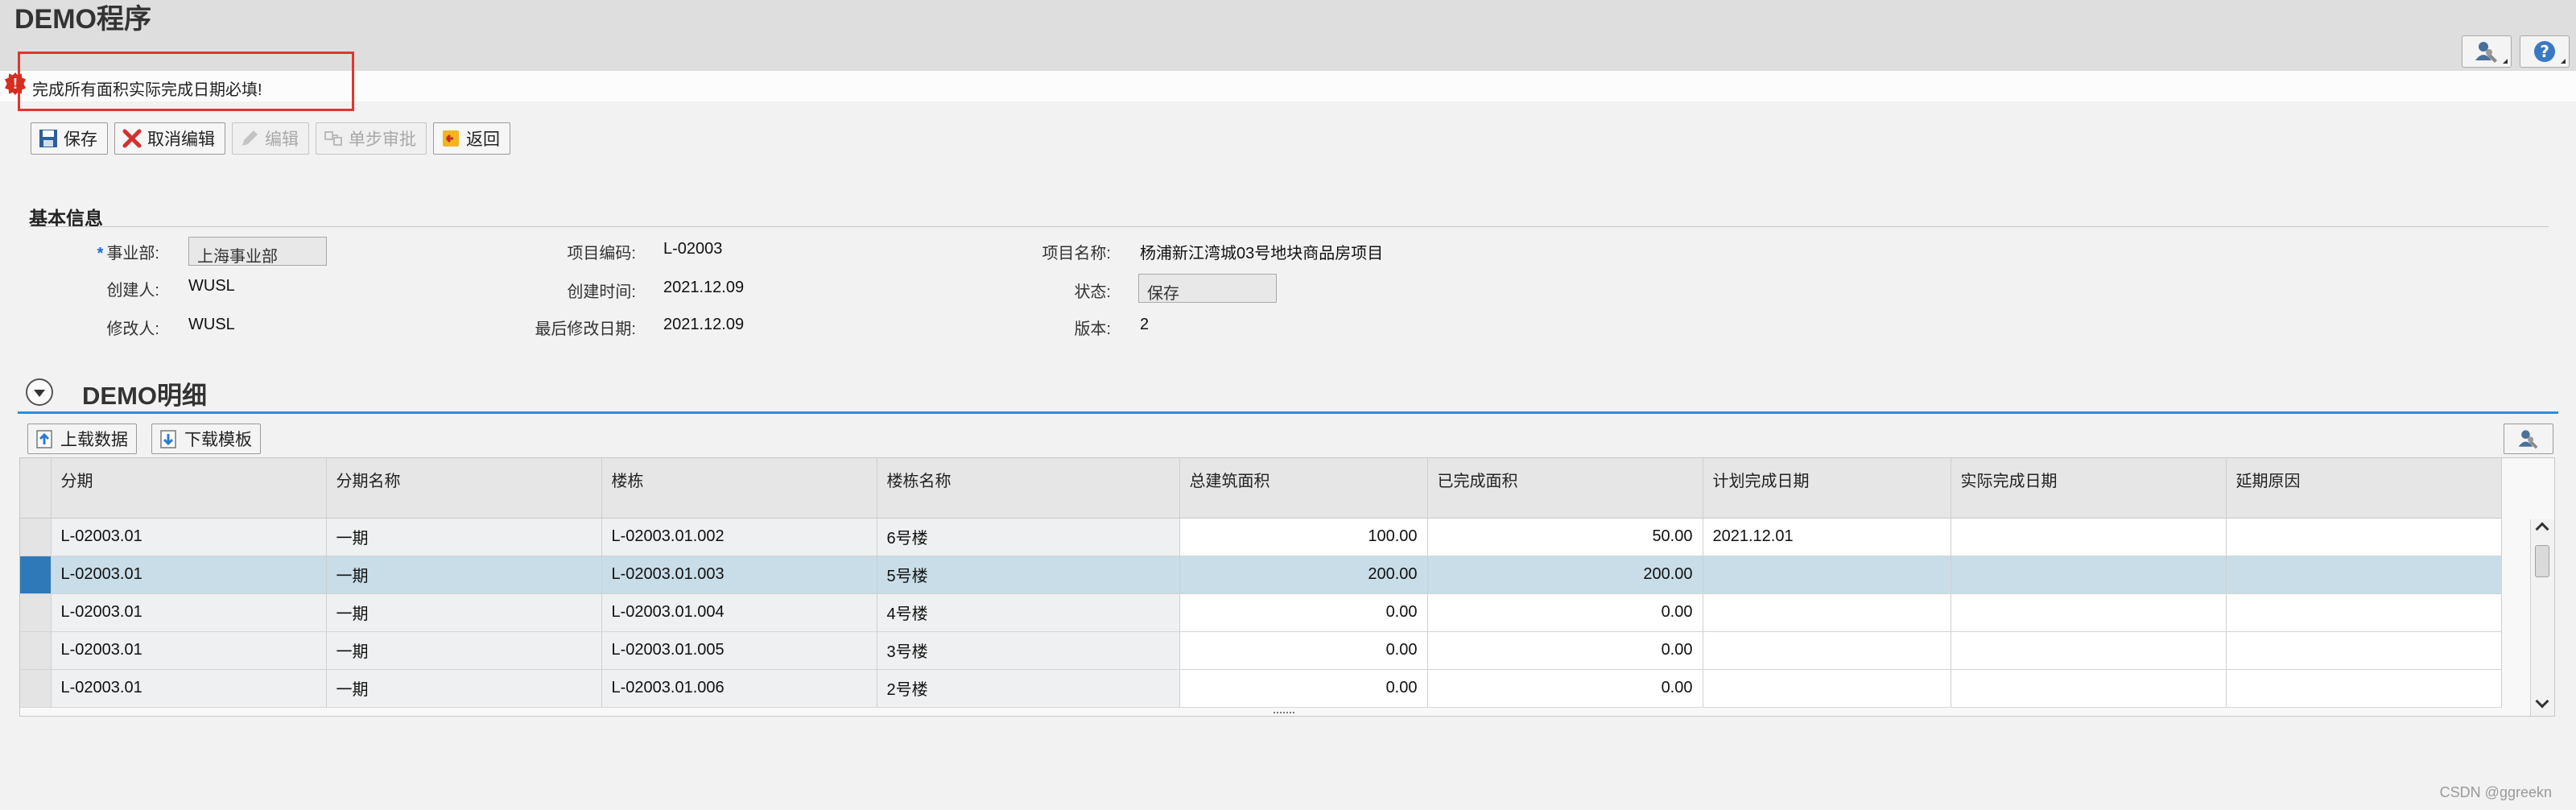 Image resolution: width=2576 pixels, height=810 pixels. I want to click on grid-settings-button, so click(2528, 439).